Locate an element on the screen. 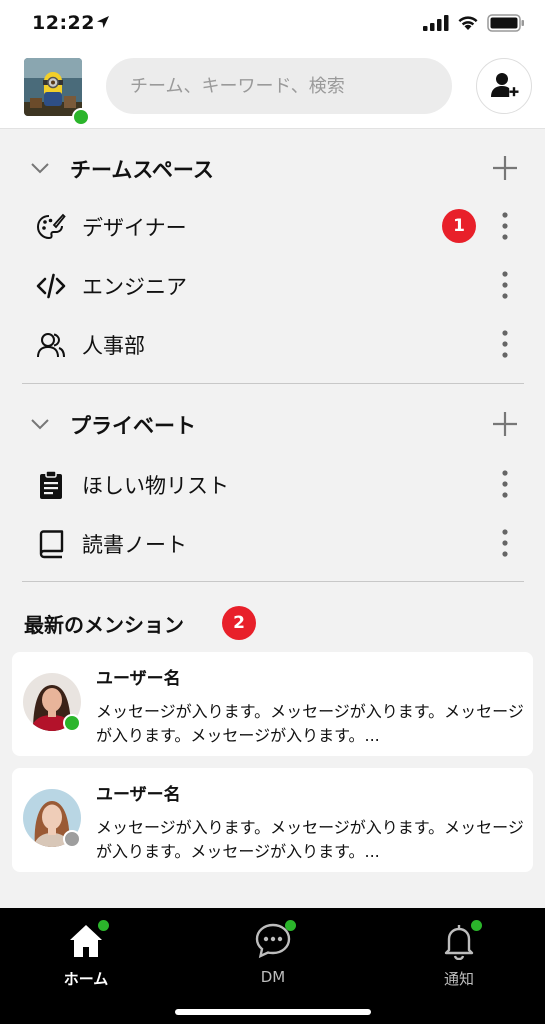  private-item-label: 読書ノート is located at coordinates (134, 545).